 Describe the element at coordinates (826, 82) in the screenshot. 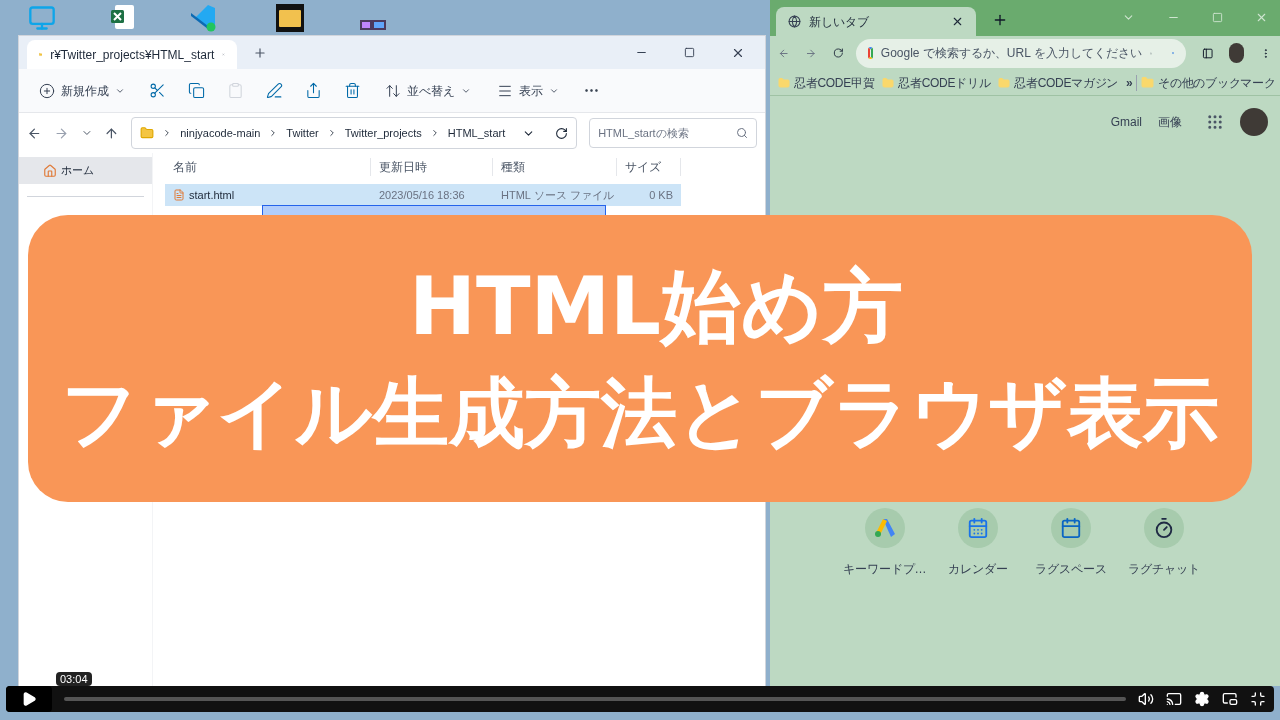

I see `bookmark: 忍者CODE甲賀` at that location.